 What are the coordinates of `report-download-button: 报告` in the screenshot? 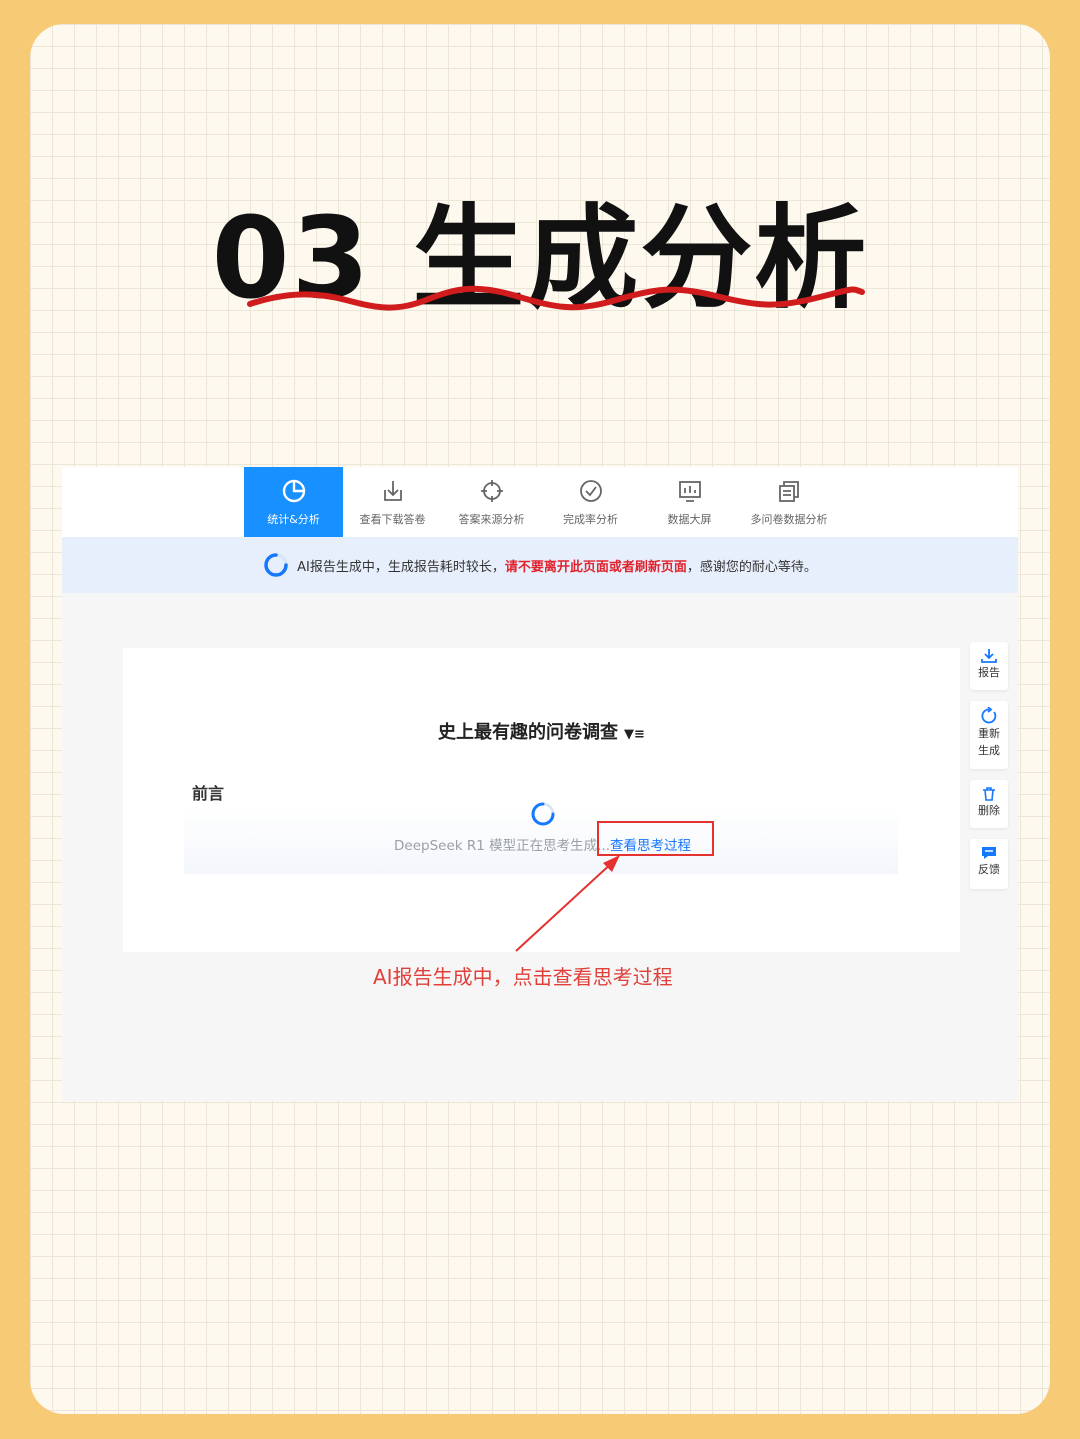 It's located at (989, 666).